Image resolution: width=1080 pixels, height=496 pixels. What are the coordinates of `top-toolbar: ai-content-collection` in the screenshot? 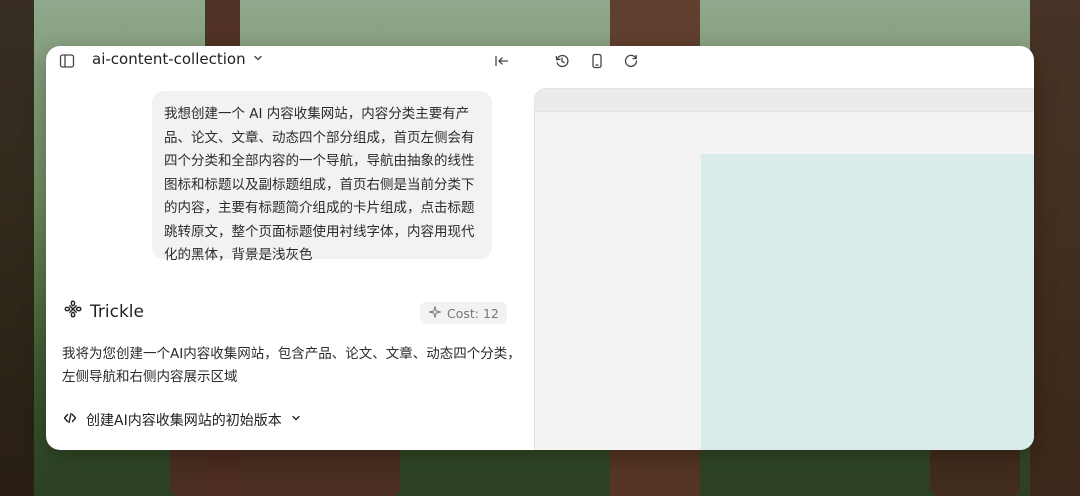 It's located at (540, 61).